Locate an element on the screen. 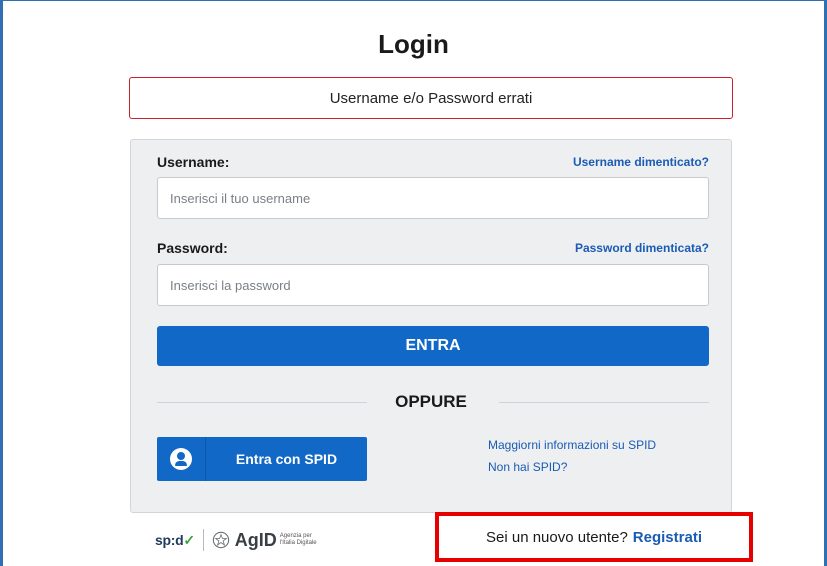  footer-logos: sp:d✓ AgID Agenzia per l'Italia Digitale is located at coordinates (239, 540).